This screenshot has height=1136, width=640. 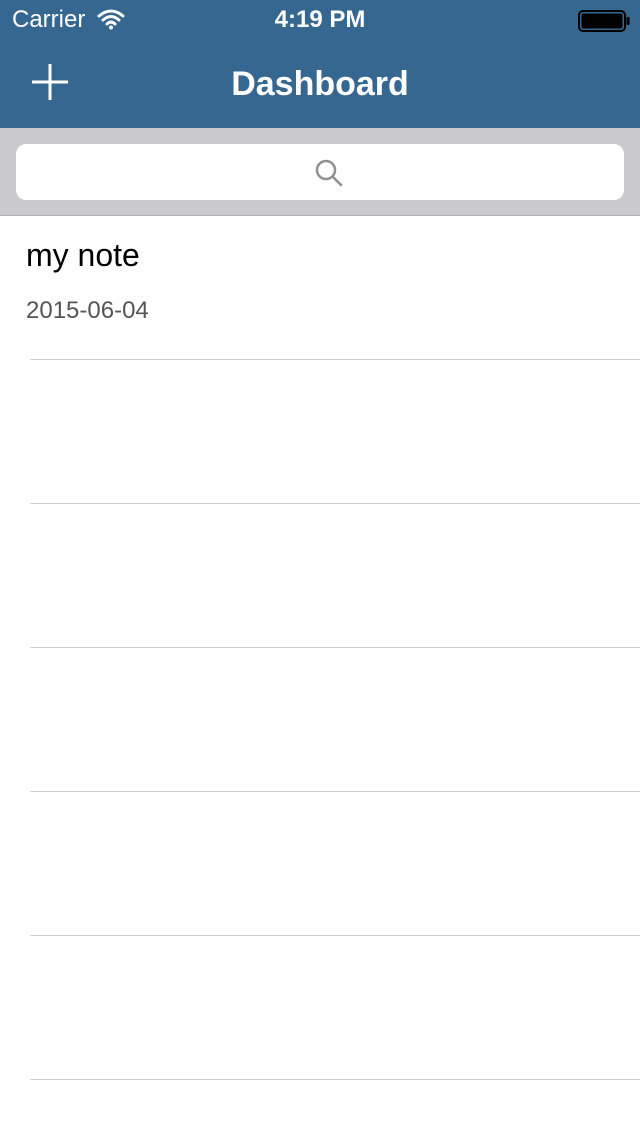 I want to click on battery-icon, so click(x=604, y=21).